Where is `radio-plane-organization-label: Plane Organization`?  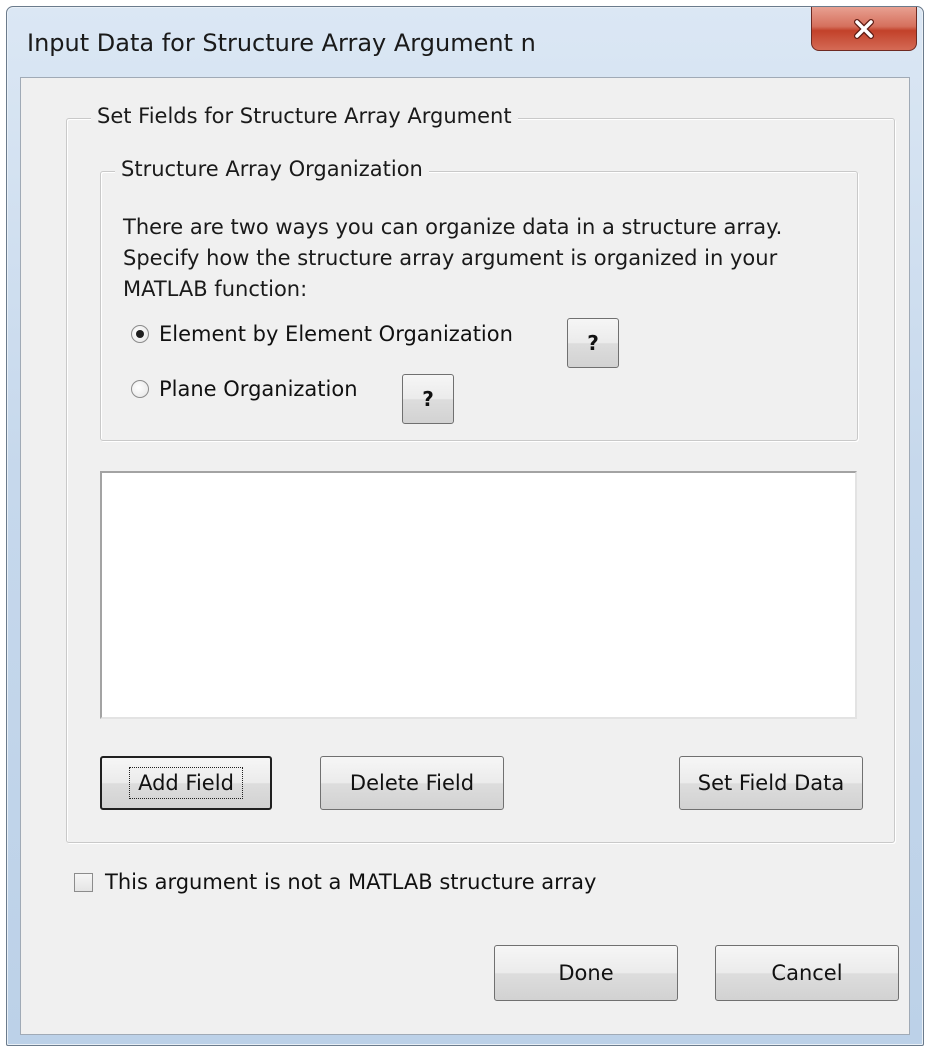
radio-plane-organization-label: Plane Organization is located at coordinates (258, 389).